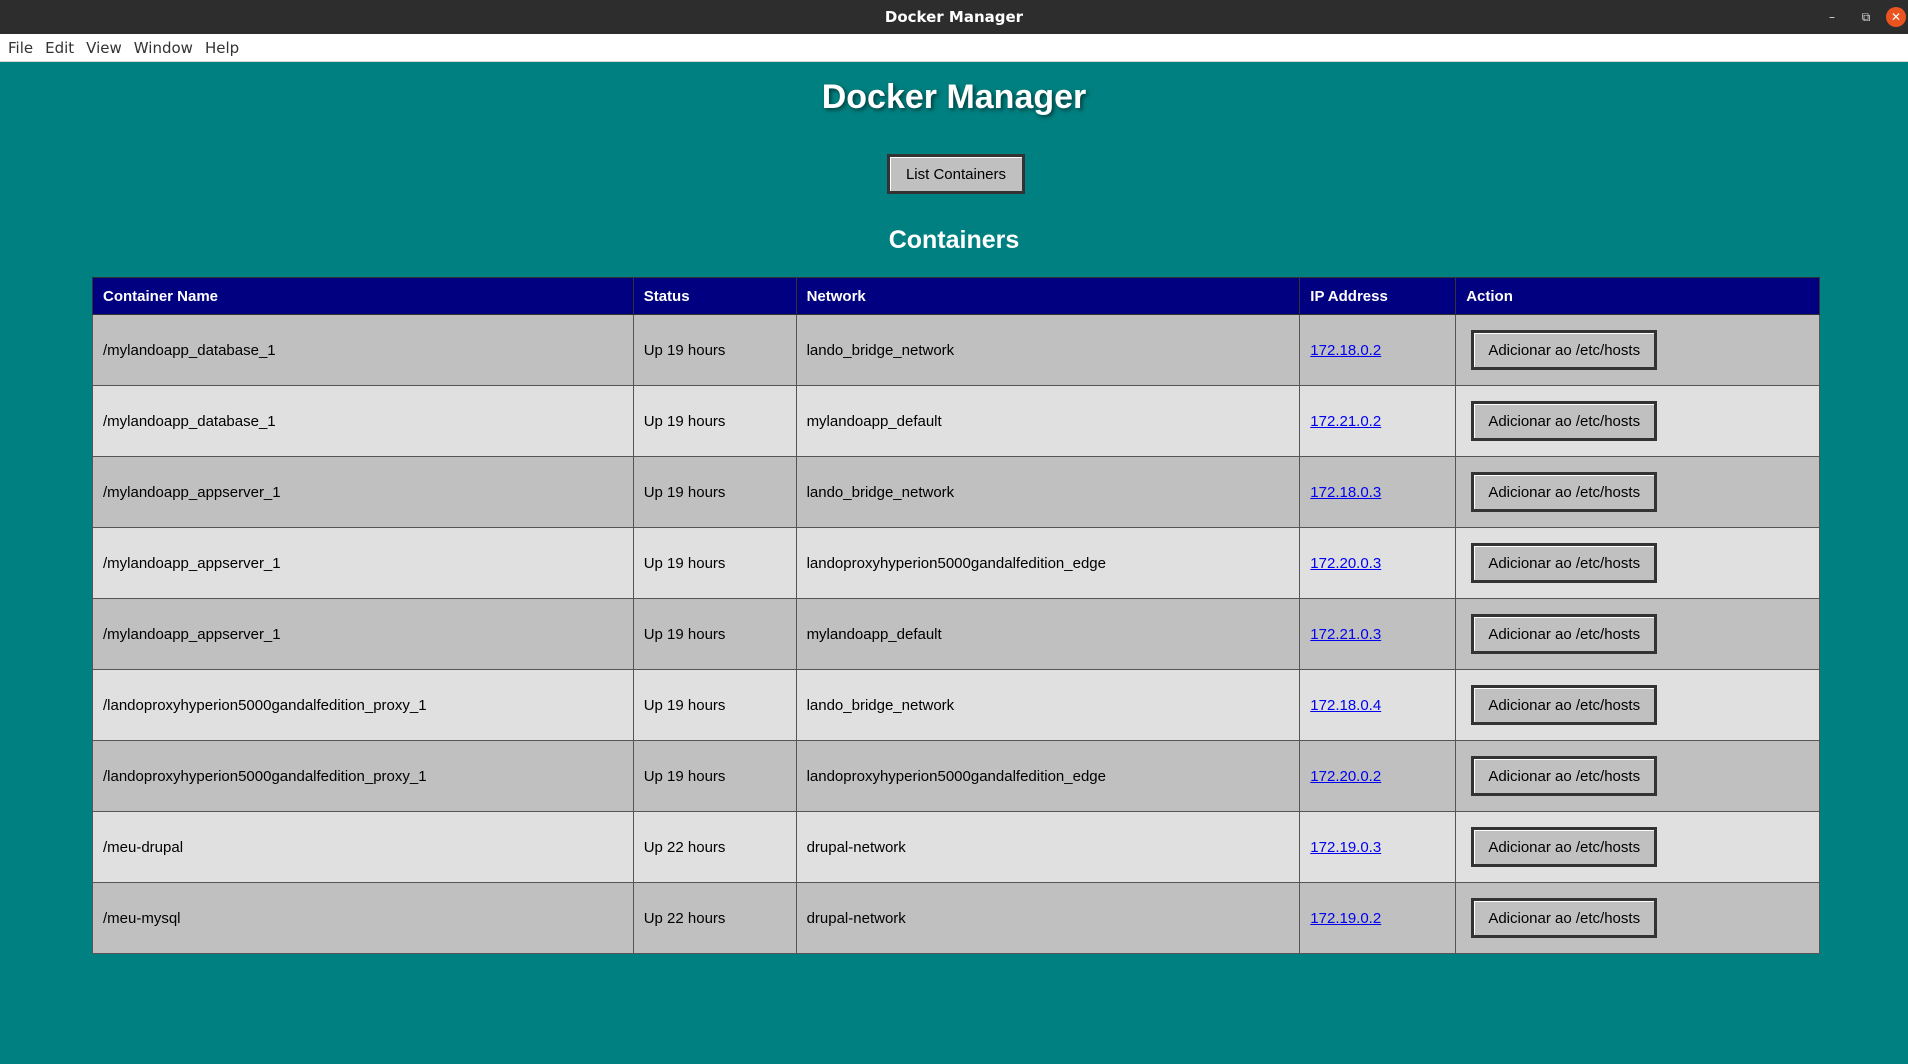  I want to click on ip-cell: 172.21.0.3, so click(1378, 634).